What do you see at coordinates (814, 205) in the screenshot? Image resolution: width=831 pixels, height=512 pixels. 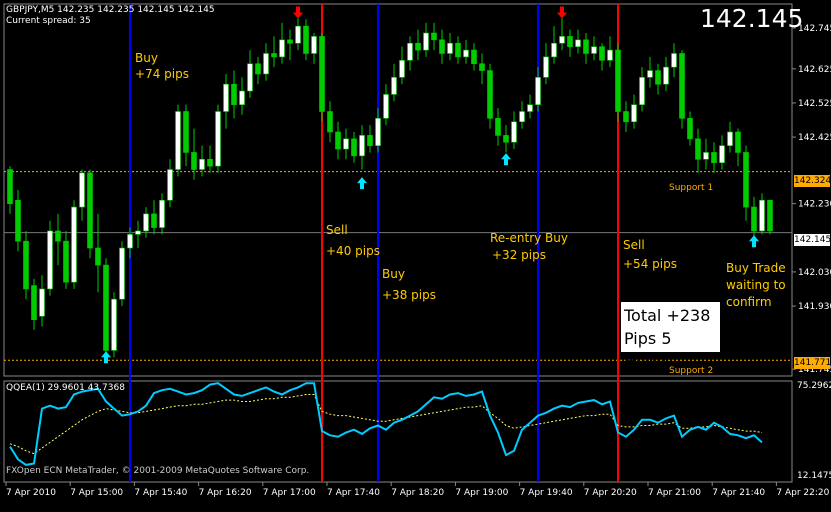 I see `y-tick-label: 142.230` at bounding box center [814, 205].